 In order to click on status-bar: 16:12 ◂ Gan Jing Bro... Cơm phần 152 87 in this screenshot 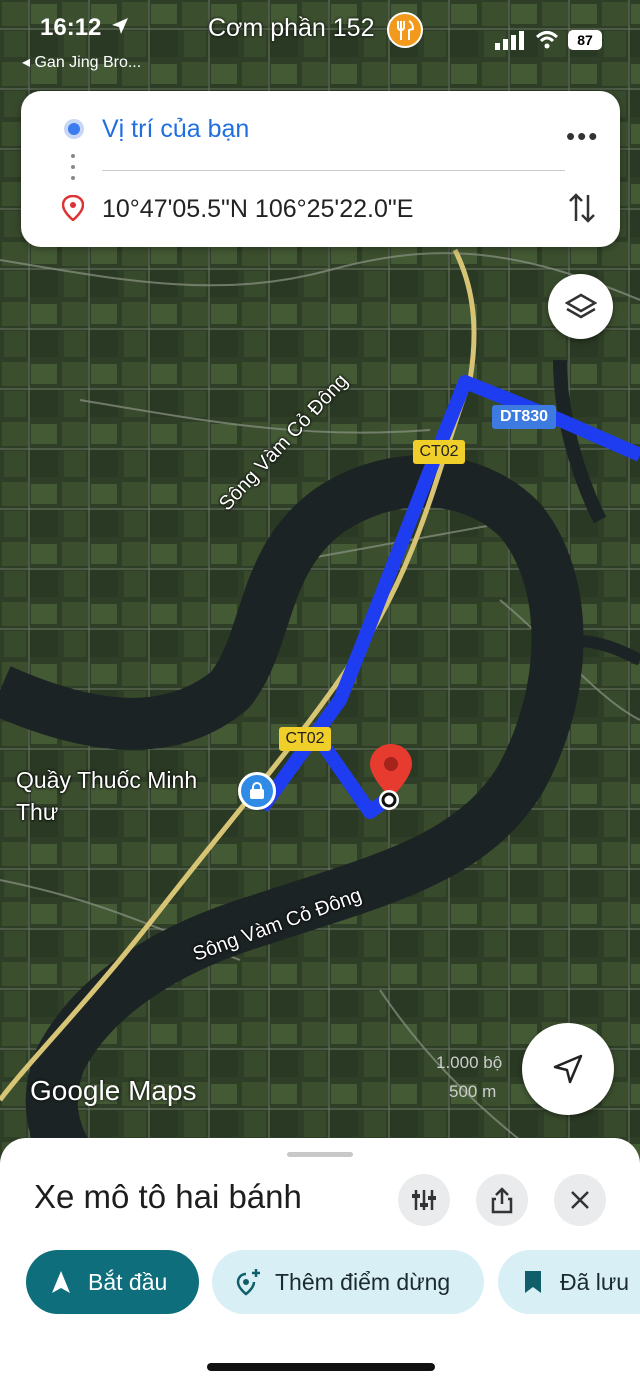, I will do `click(320, 40)`.